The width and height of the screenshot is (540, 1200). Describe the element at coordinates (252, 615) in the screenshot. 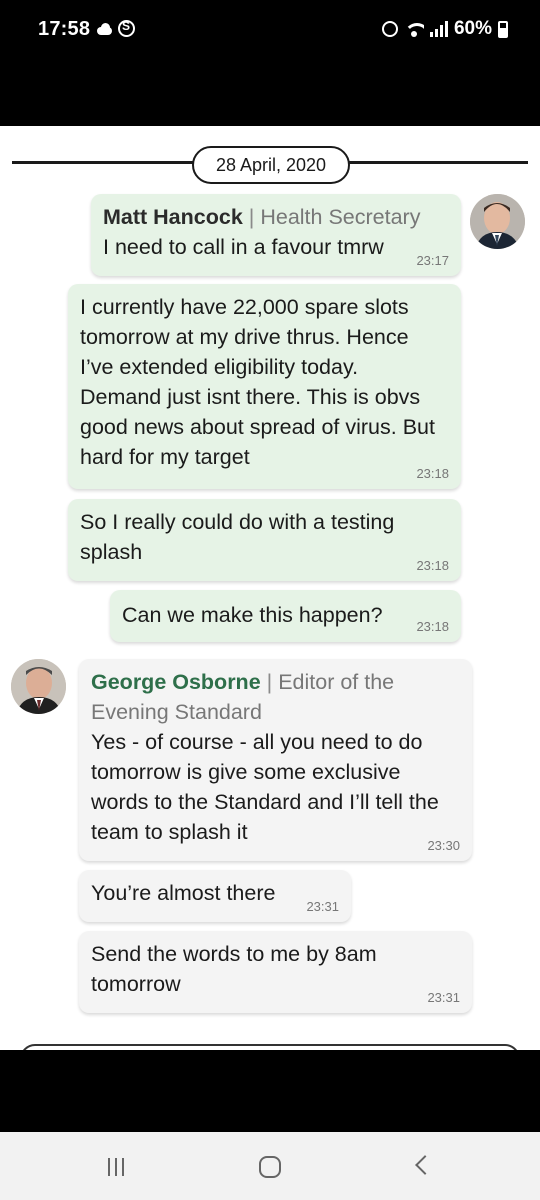

I see `message-text: Can we make this happen?` at that location.